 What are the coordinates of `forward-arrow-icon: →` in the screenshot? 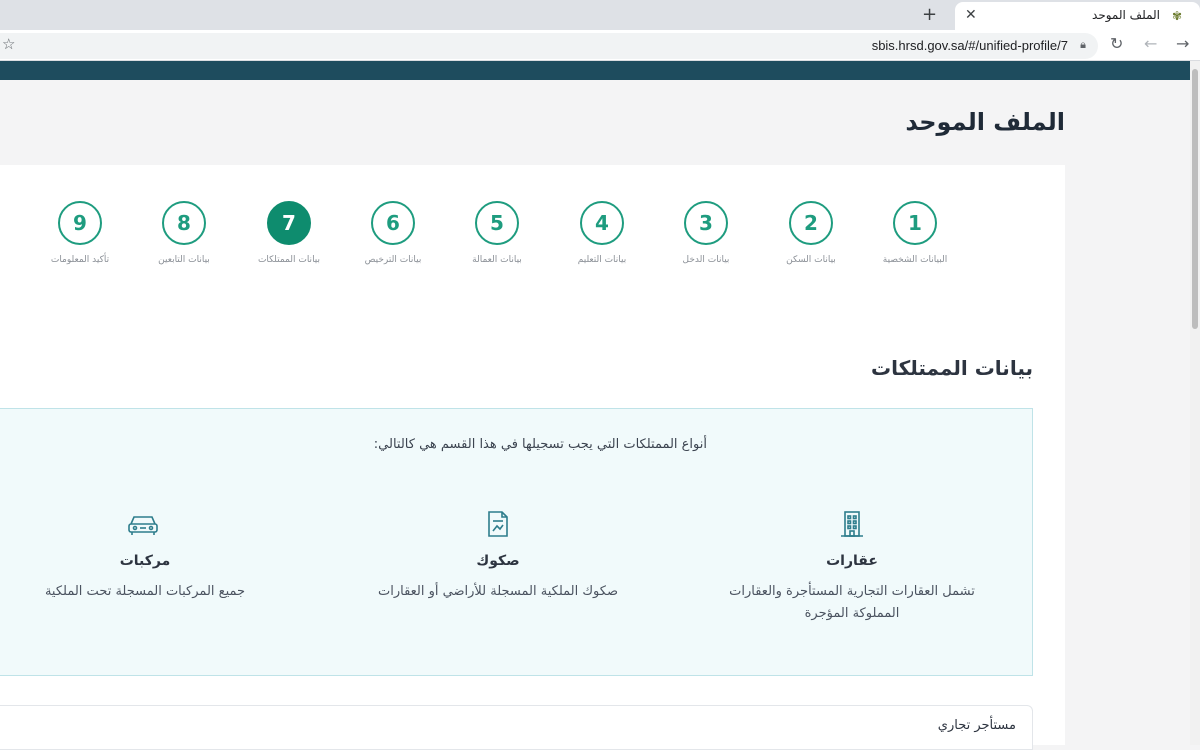 It's located at (1182, 43).